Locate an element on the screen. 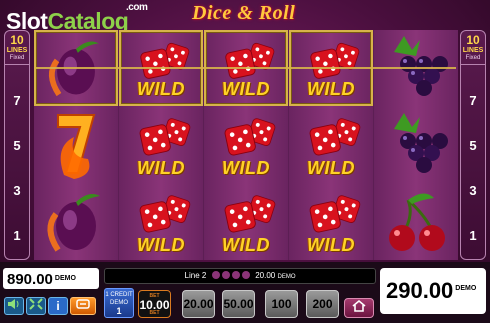  win-display: 290.00 DEMO is located at coordinates (433, 291).